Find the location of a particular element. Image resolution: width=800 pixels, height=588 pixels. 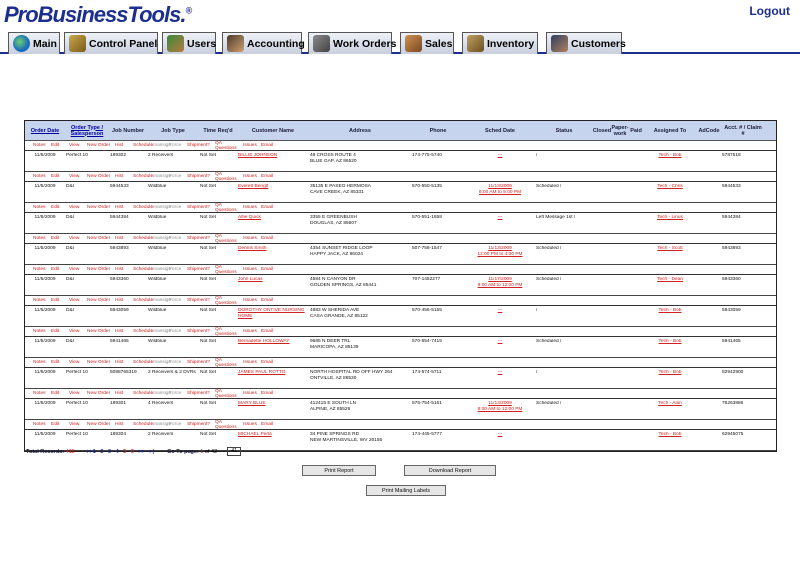

tab-inventory: Inventory is located at coordinates (500, 43).